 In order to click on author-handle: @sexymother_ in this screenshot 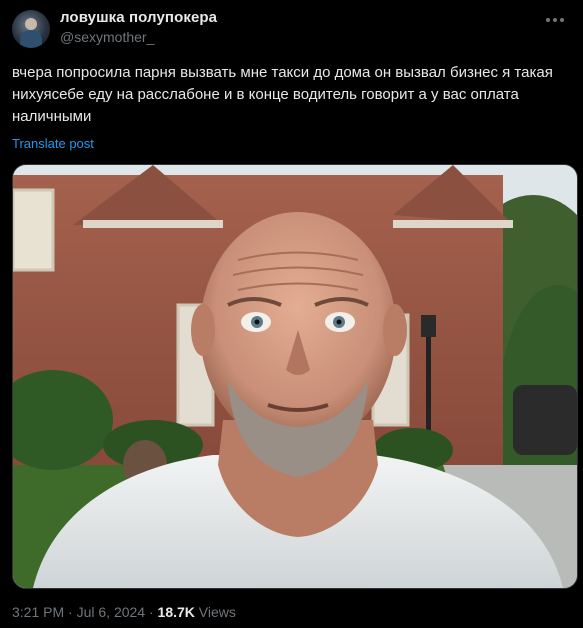, I will do `click(107, 37)`.